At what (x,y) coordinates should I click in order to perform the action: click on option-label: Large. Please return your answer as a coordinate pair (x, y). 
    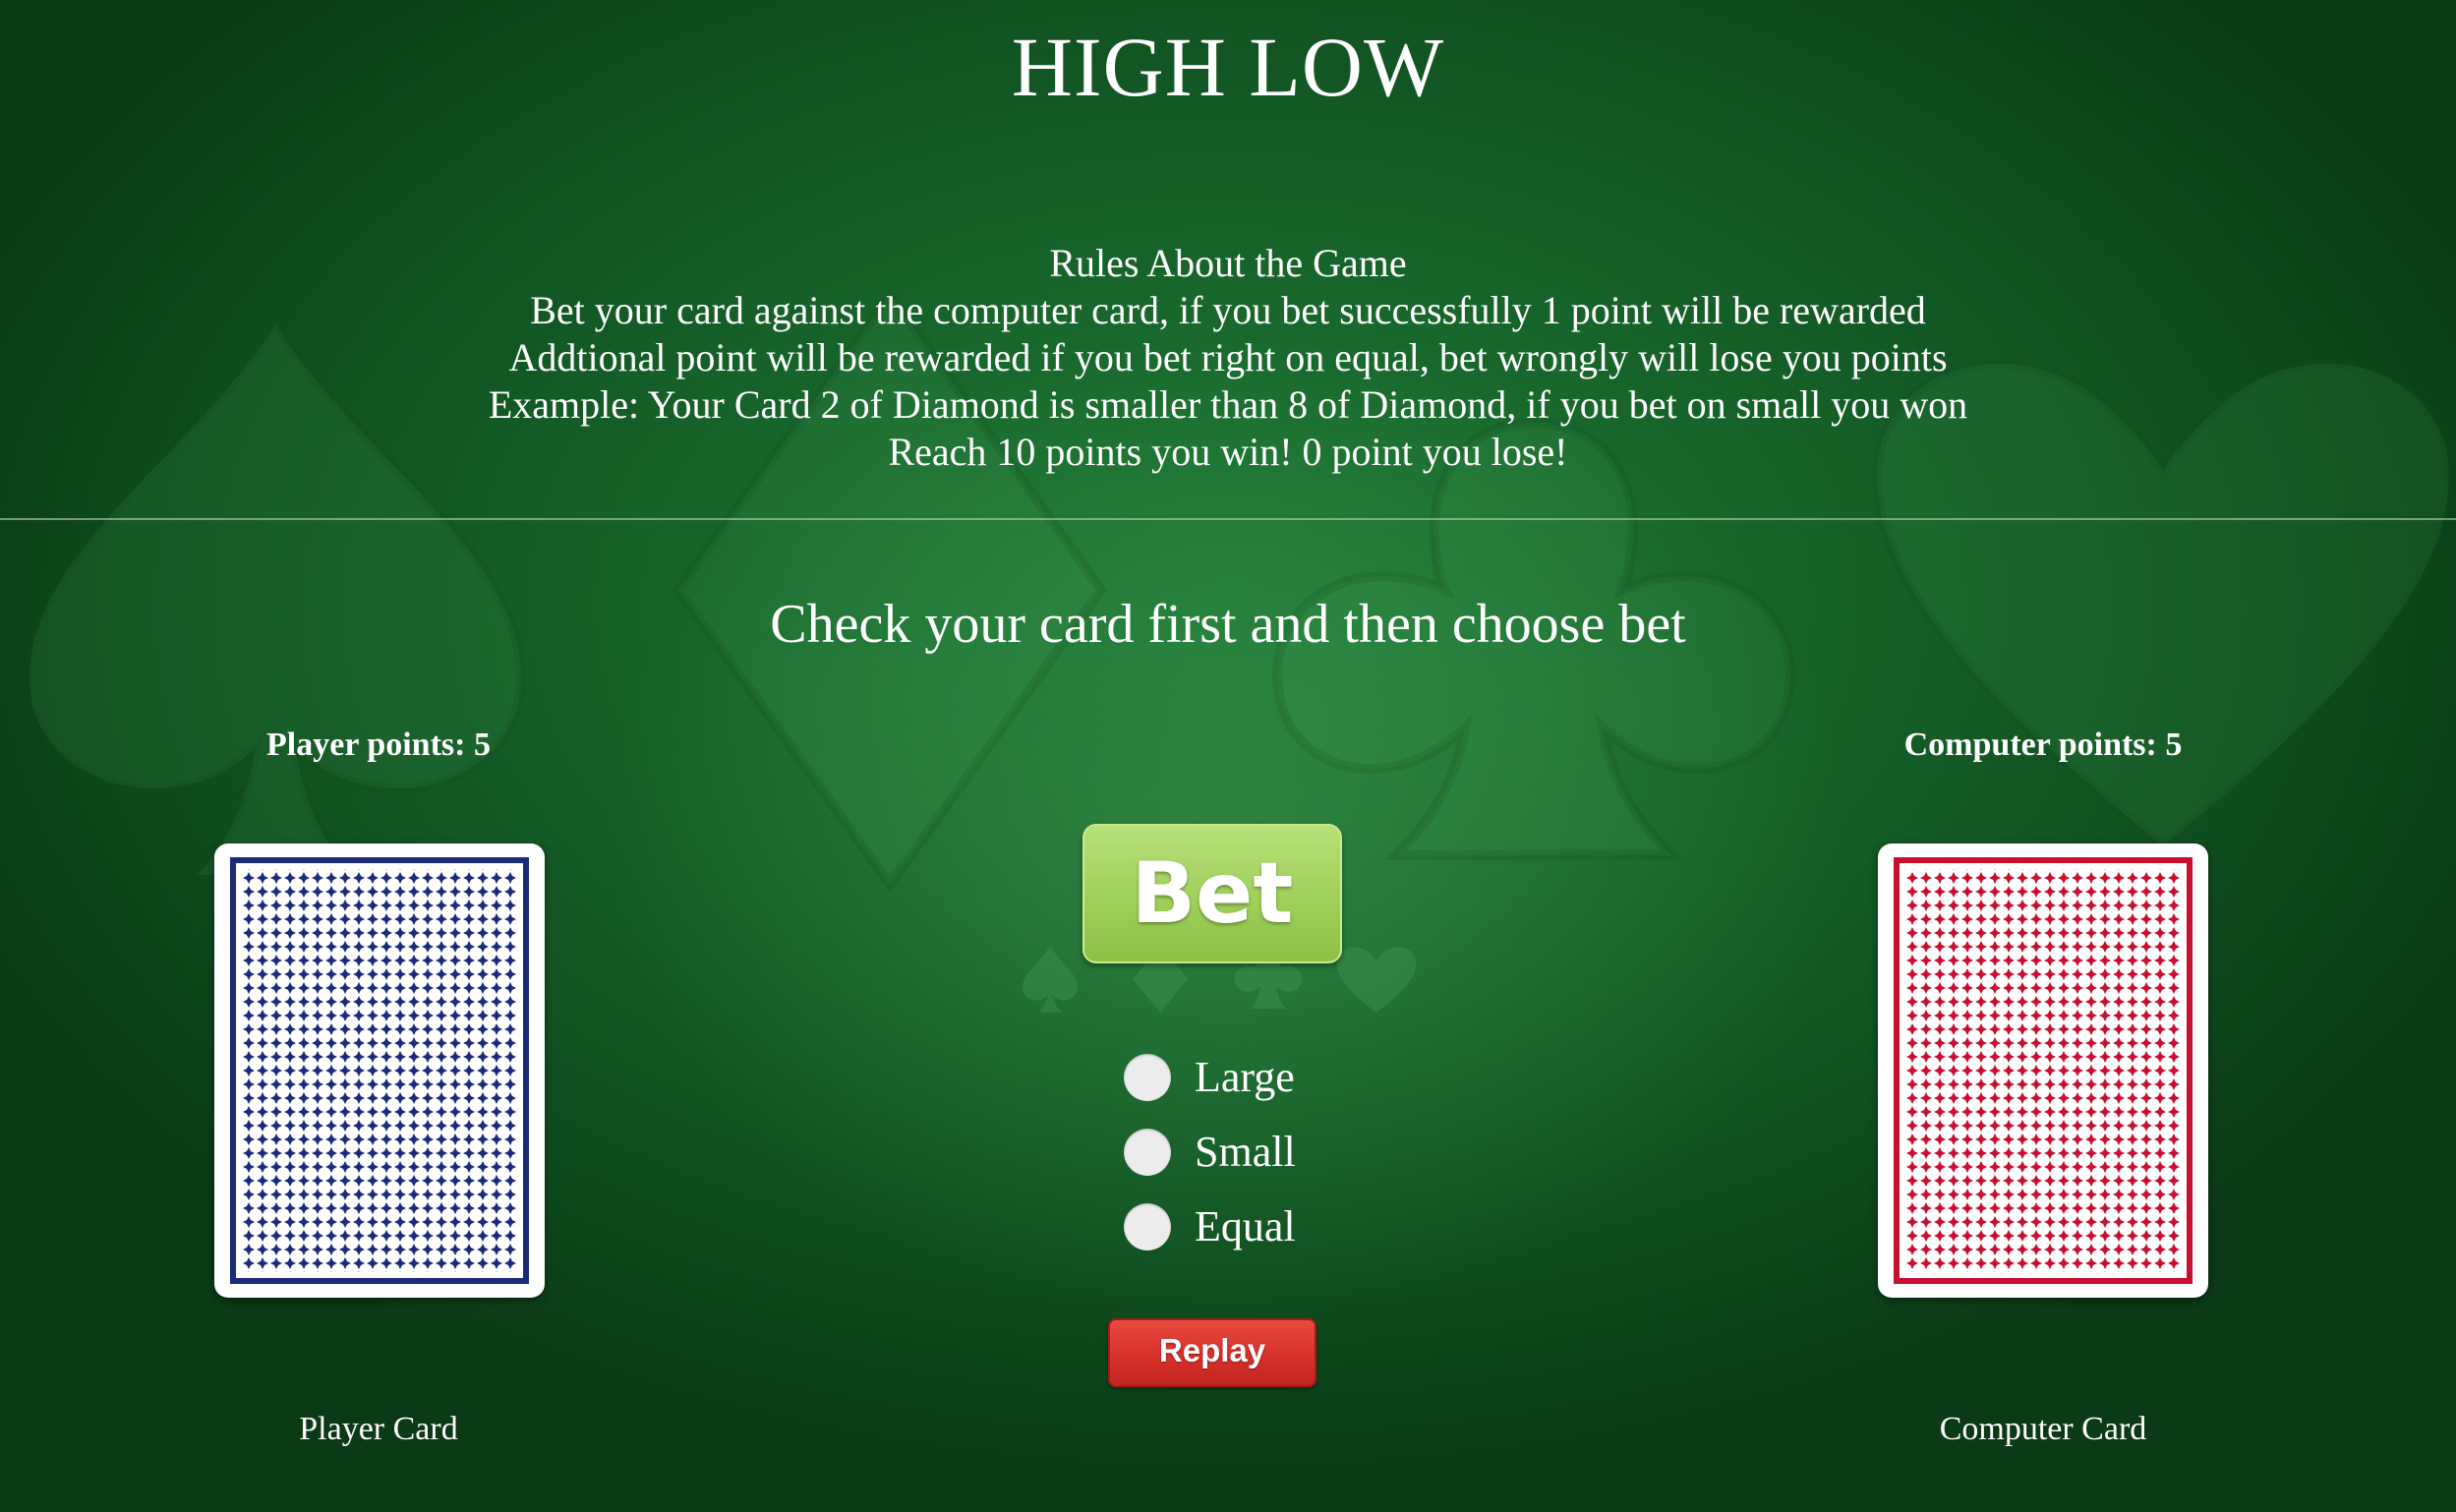
    Looking at the image, I should click on (1245, 1077).